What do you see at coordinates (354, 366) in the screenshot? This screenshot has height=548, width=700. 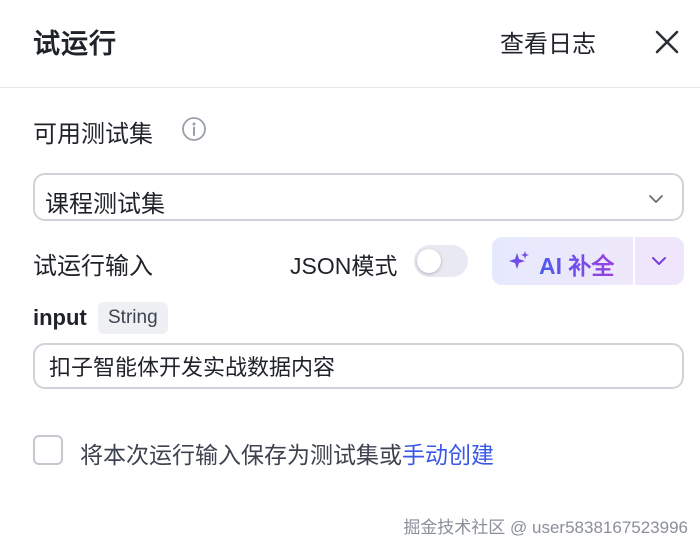 I see `input-field` at bounding box center [354, 366].